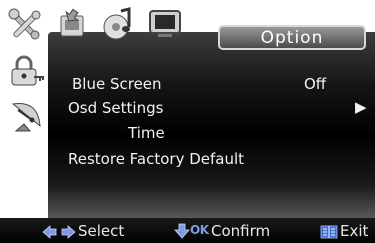 The height and width of the screenshot is (243, 375). I want to click on exit-label: Exit, so click(354, 231).